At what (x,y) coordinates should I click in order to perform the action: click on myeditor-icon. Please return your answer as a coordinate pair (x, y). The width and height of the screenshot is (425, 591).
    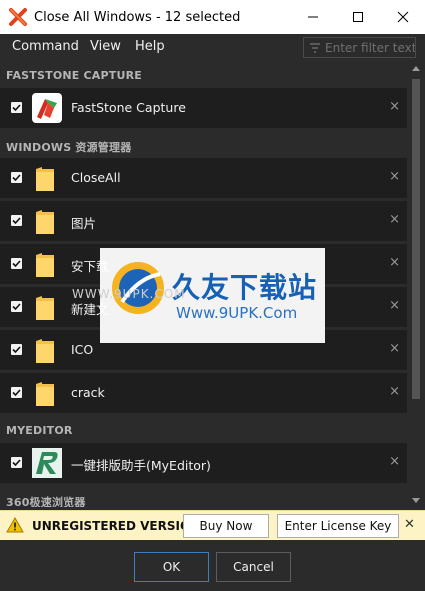
    Looking at the image, I should click on (47, 463).